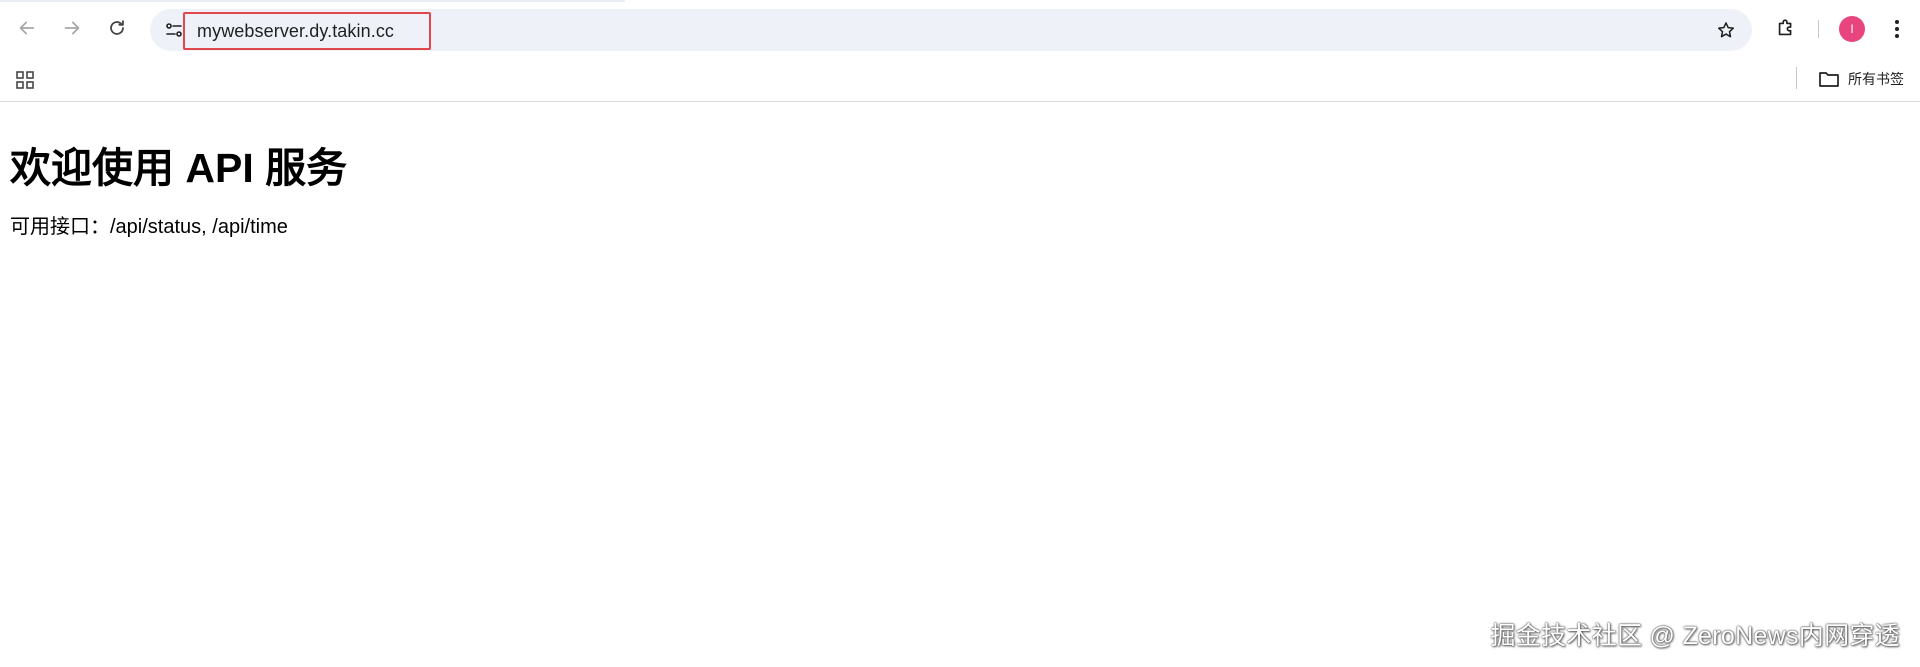 Image resolution: width=1920 pixels, height=667 pixels. What do you see at coordinates (174, 30) in the screenshot?
I see `tune-icon` at bounding box center [174, 30].